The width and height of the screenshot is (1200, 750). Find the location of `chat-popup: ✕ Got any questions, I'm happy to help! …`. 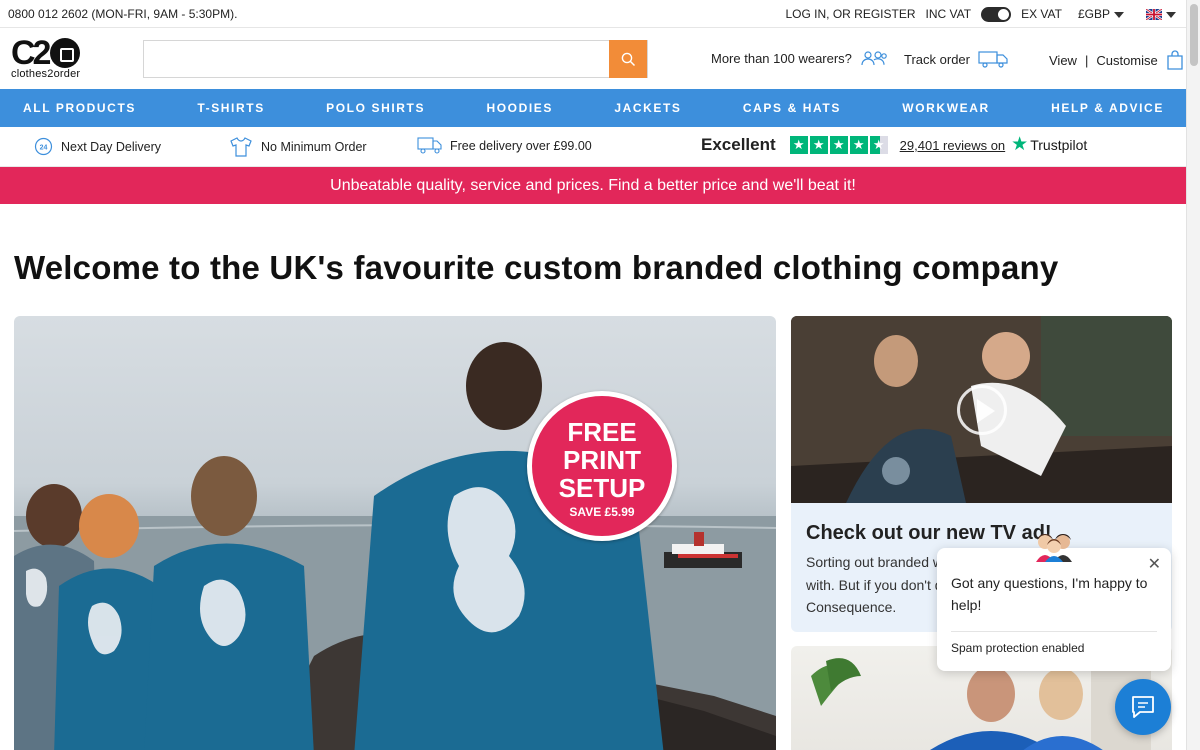

chat-popup: ✕ Got any questions, I'm happy to help! … is located at coordinates (1054, 609).